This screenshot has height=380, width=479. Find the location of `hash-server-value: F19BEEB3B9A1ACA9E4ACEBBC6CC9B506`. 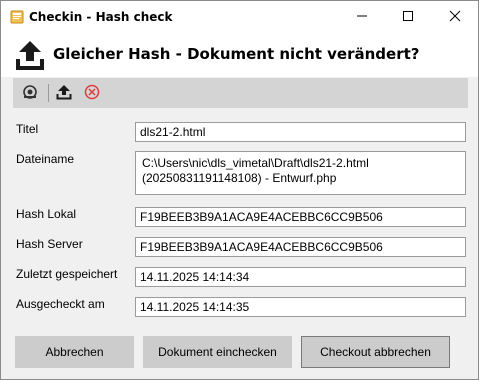

hash-server-value: F19BEEB3B9A1ACA9E4ACEBBC6CC9B506 is located at coordinates (261, 247).